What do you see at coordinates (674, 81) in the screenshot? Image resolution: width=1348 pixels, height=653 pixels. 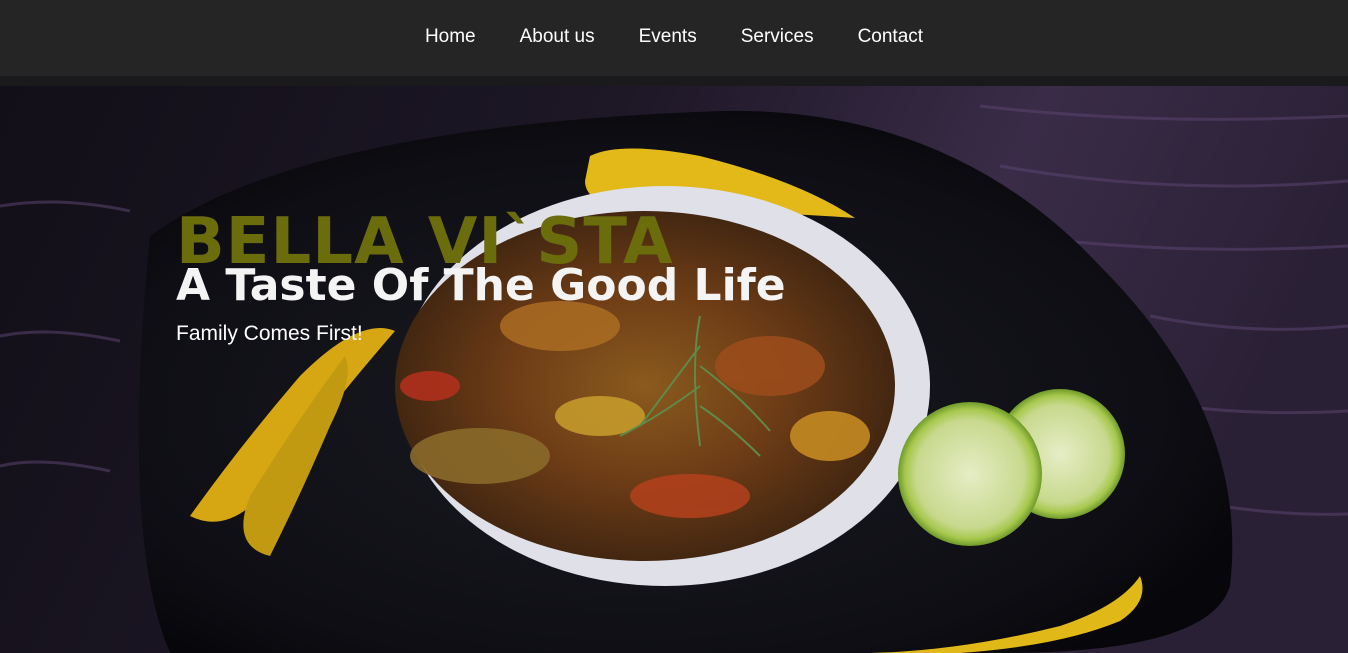 I see `nav-divider` at bounding box center [674, 81].